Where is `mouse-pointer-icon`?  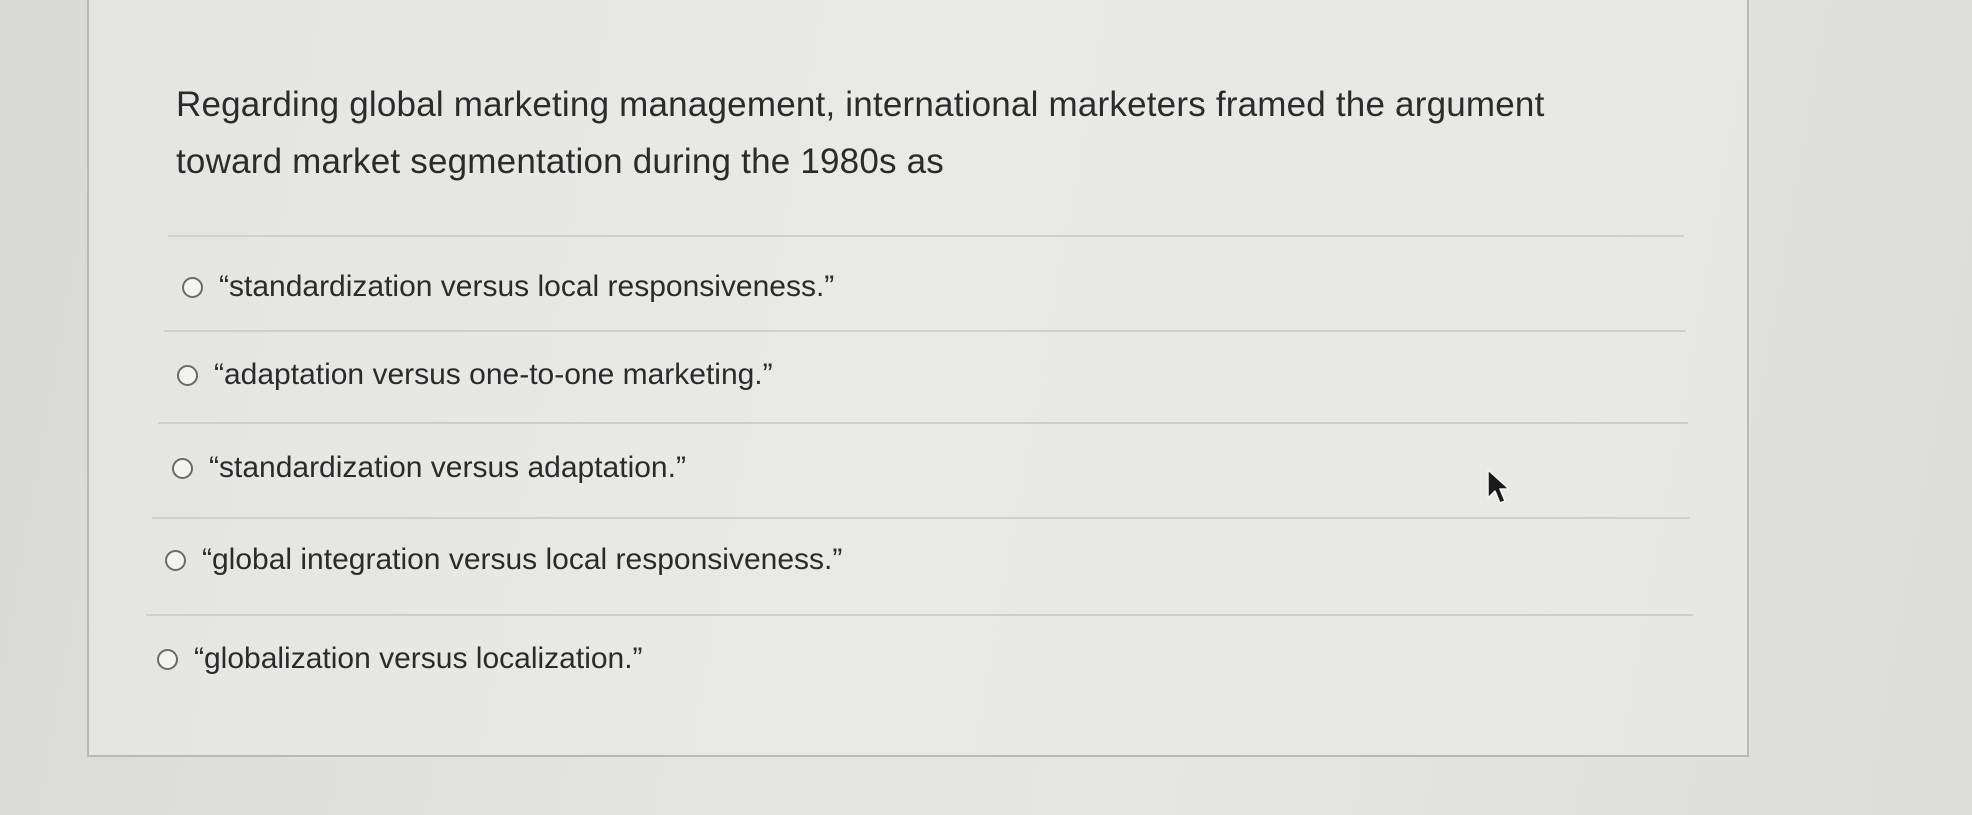 mouse-pointer-icon is located at coordinates (1498, 486).